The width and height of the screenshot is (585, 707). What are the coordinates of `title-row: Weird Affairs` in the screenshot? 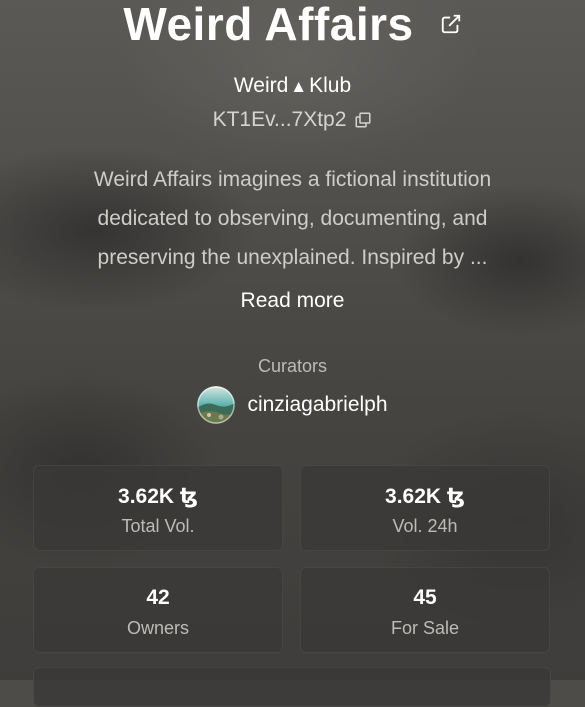 It's located at (292, 26).